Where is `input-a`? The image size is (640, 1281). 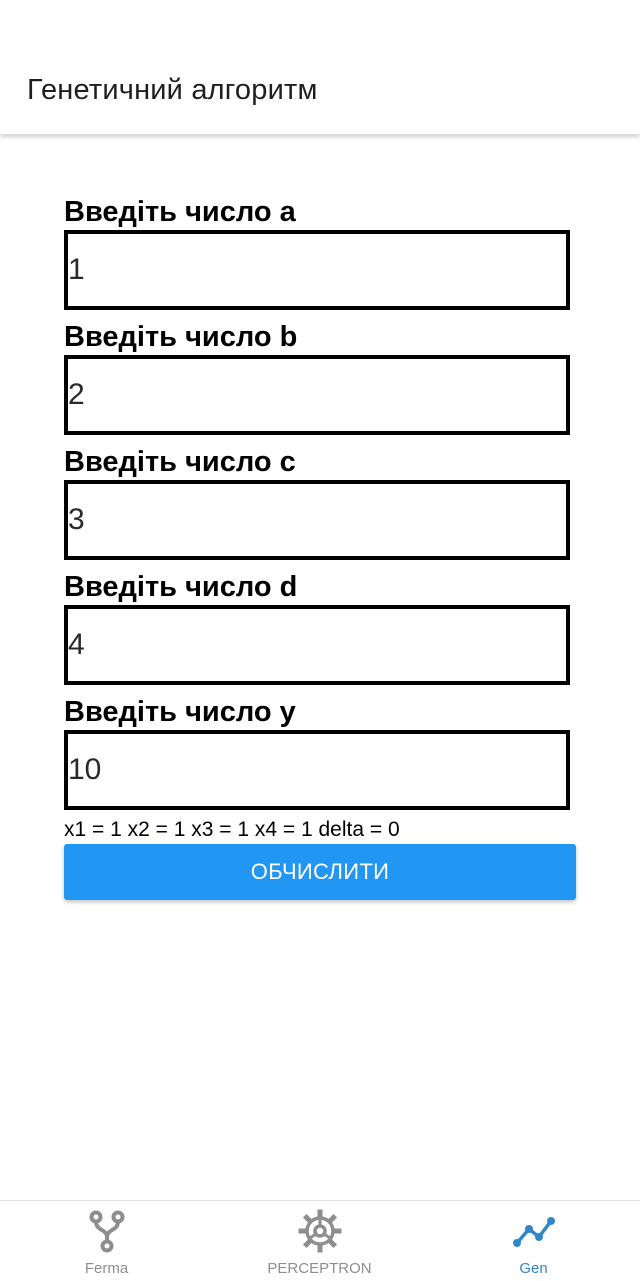
input-a is located at coordinates (317, 270).